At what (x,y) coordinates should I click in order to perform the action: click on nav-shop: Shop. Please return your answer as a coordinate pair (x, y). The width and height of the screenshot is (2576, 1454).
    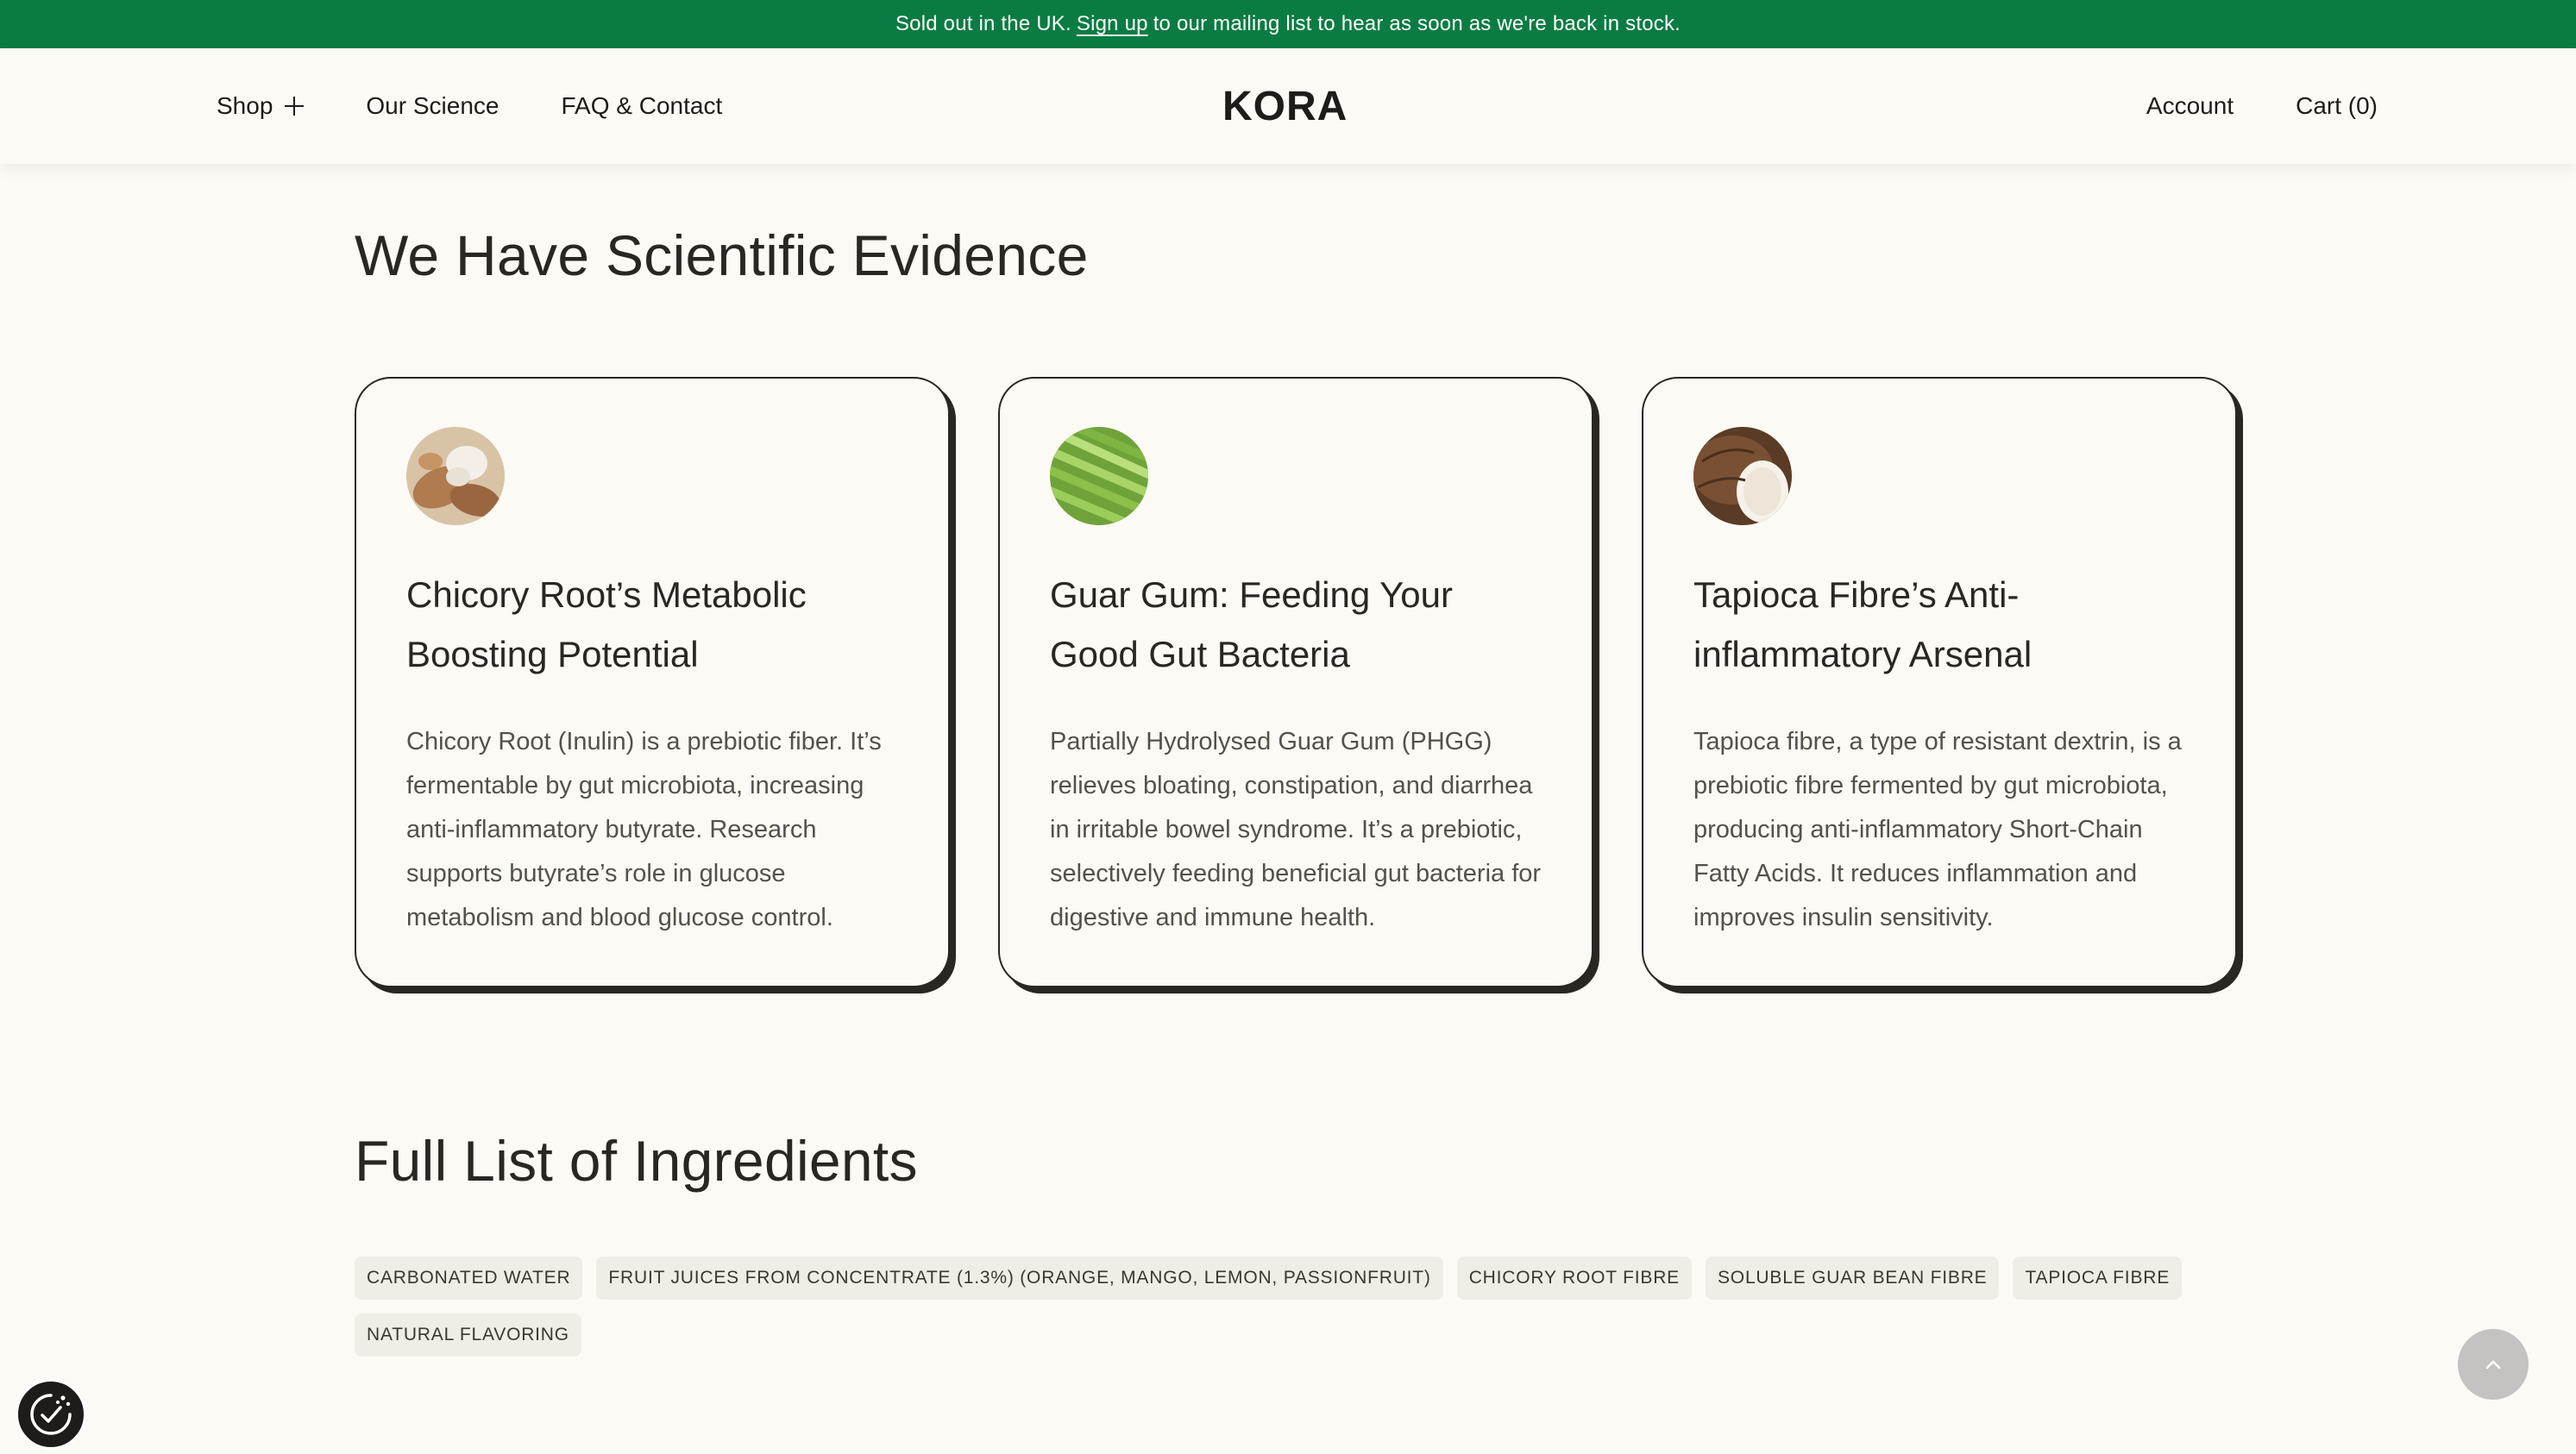
    Looking at the image, I should click on (261, 106).